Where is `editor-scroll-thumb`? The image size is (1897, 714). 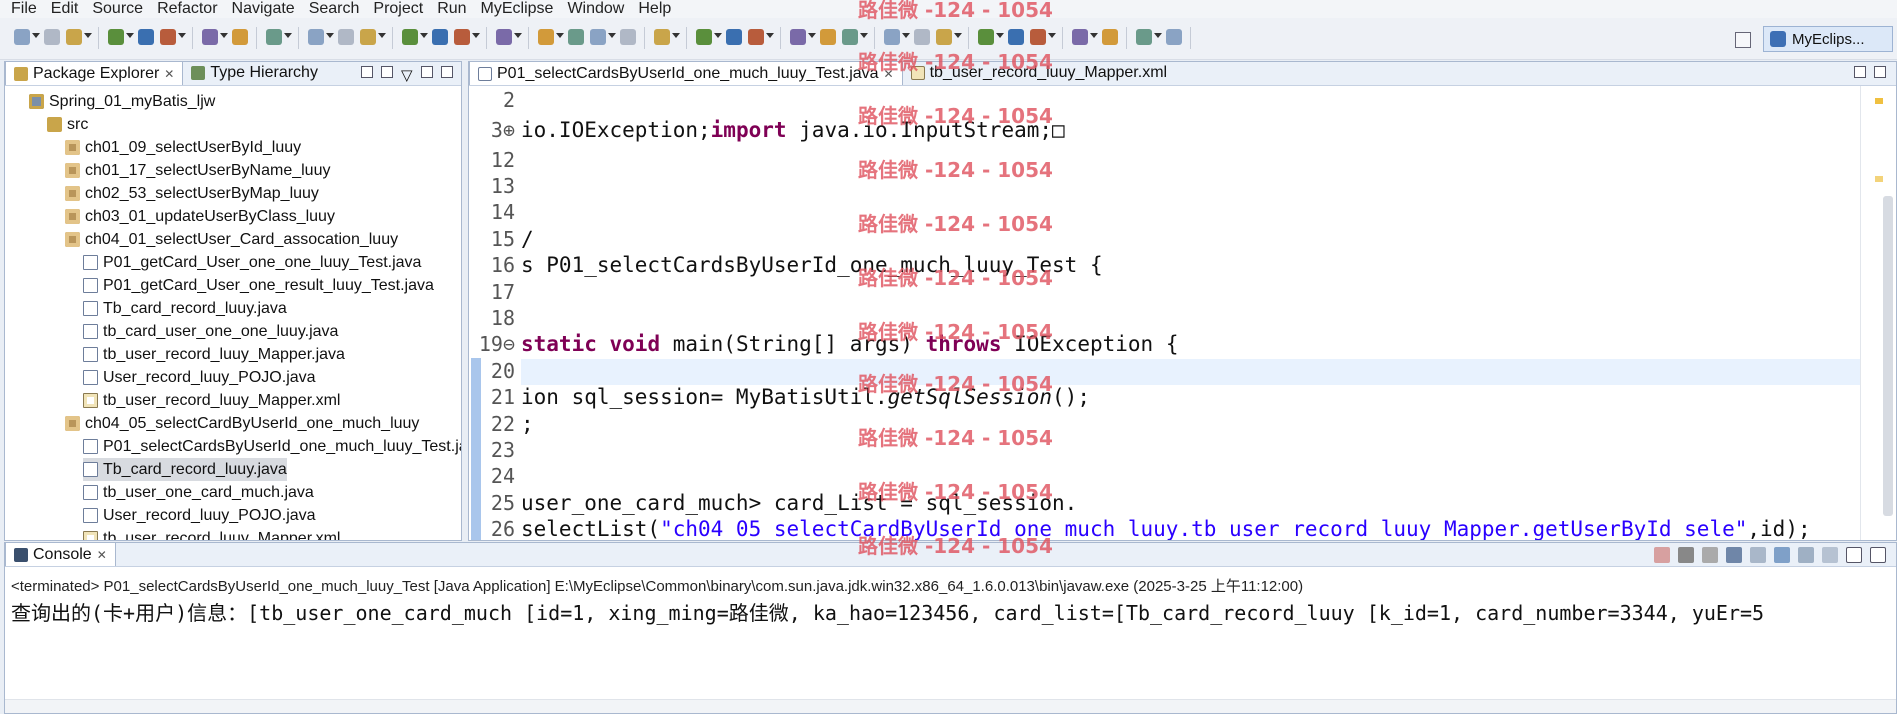
editor-scroll-thumb is located at coordinates (1888, 356).